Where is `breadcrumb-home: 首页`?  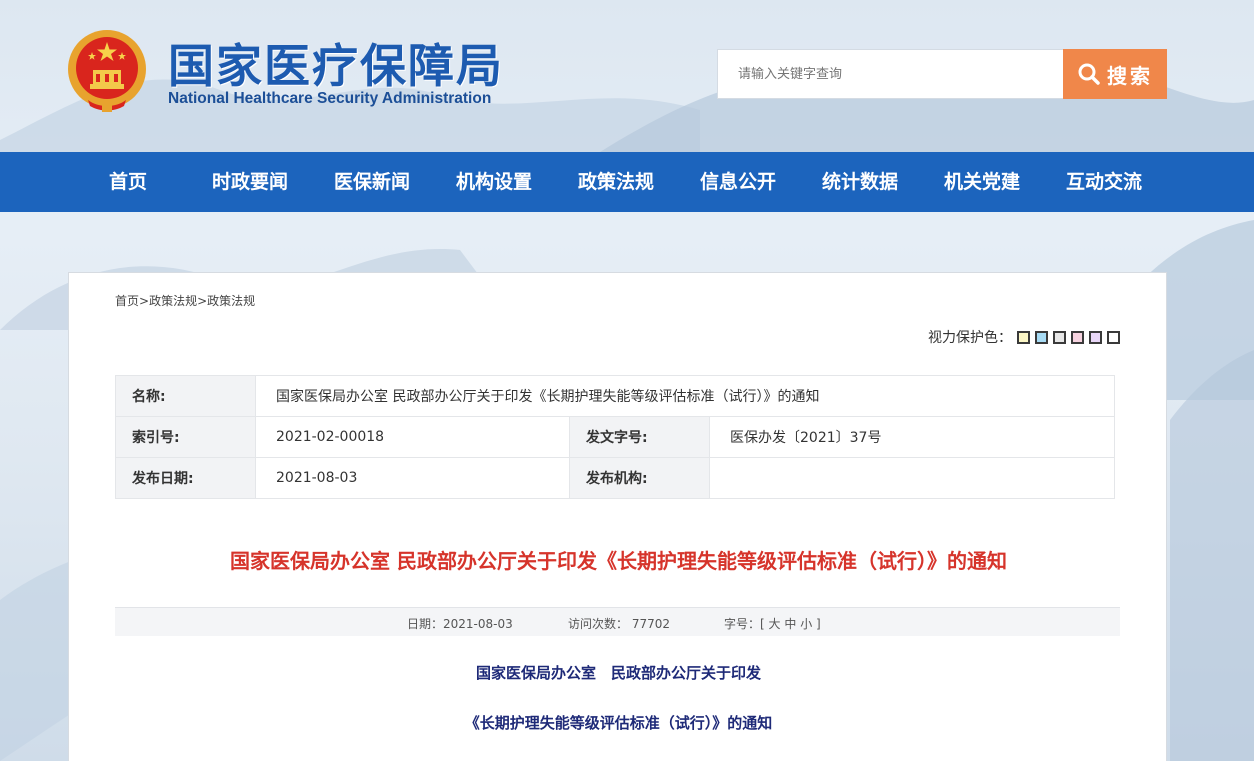 breadcrumb-home: 首页 is located at coordinates (127, 301).